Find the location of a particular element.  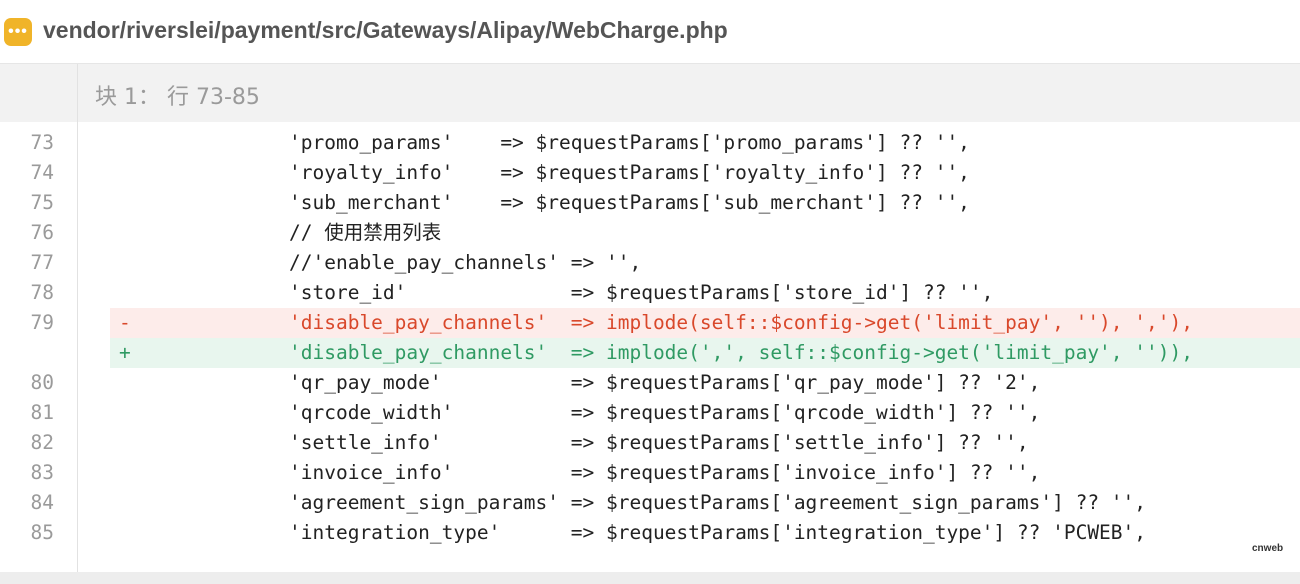

line-number: 84 is located at coordinates (42, 502).